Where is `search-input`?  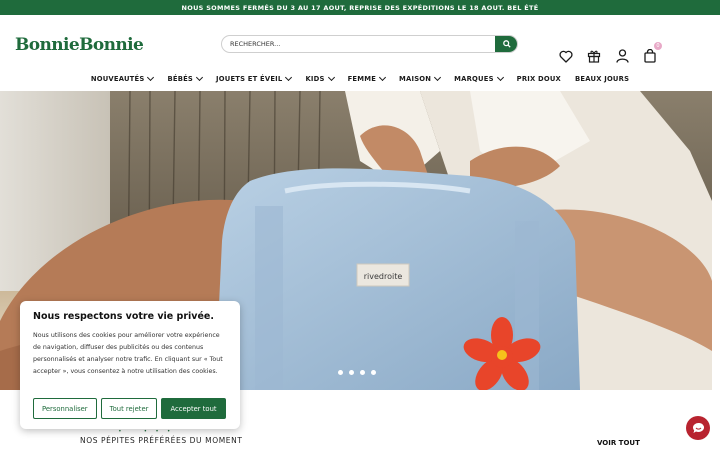 search-input is located at coordinates (358, 44).